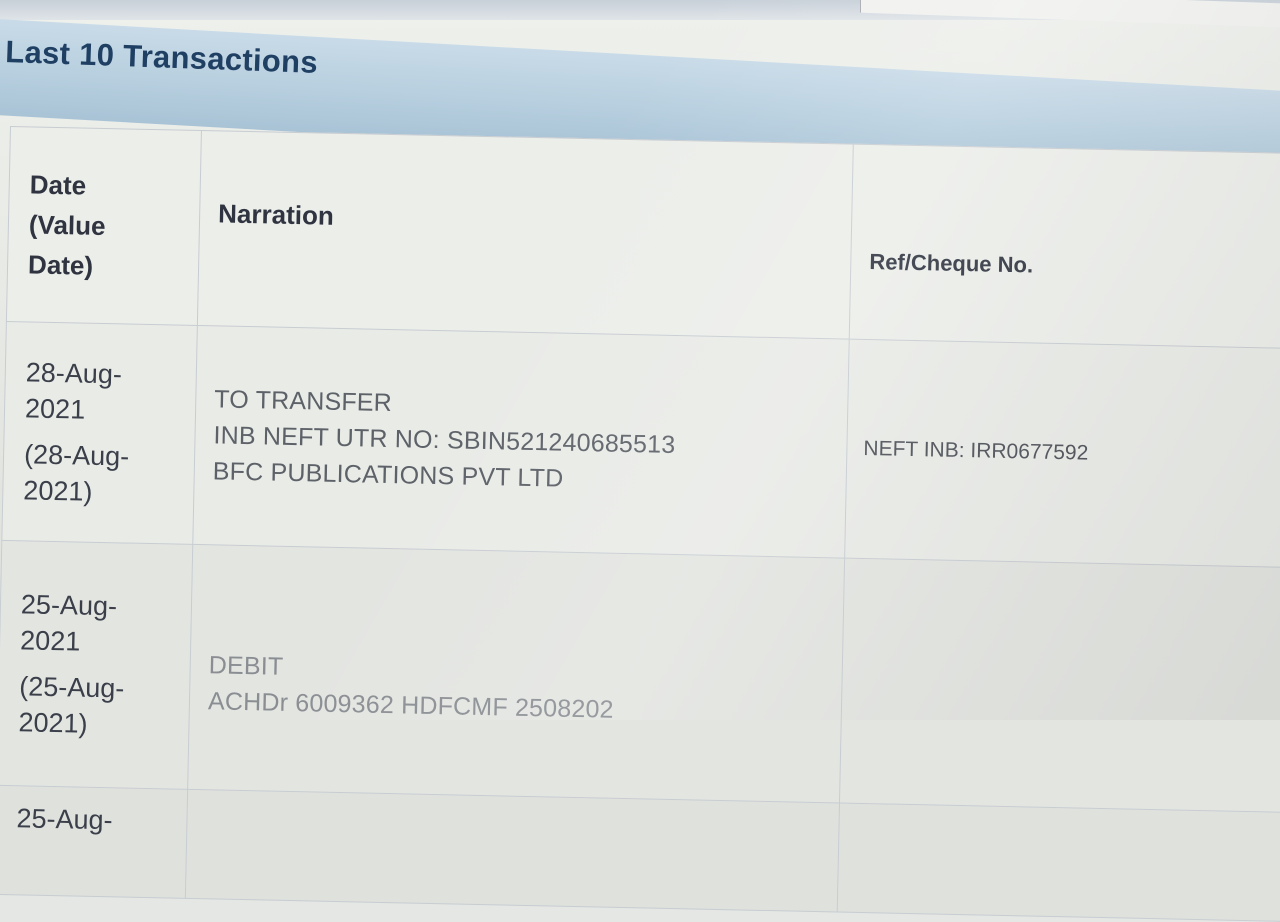  What do you see at coordinates (444, 440) in the screenshot?
I see `narration-line: INB NEFT UTR NO: SBIN521240685513` at bounding box center [444, 440].